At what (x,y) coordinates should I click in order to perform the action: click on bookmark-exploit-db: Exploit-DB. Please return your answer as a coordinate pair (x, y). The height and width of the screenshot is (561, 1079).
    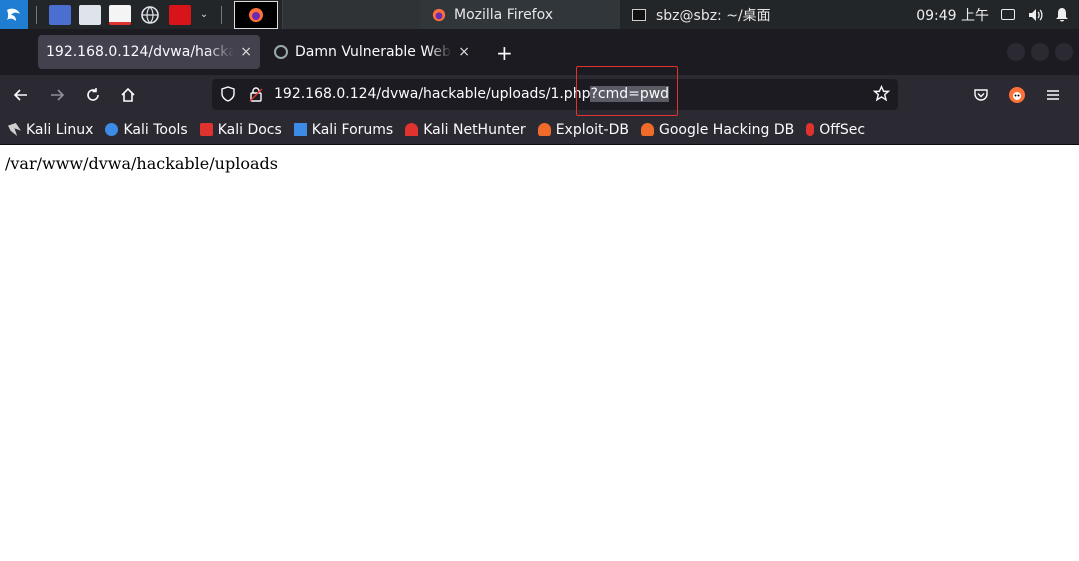
    Looking at the image, I should click on (583, 129).